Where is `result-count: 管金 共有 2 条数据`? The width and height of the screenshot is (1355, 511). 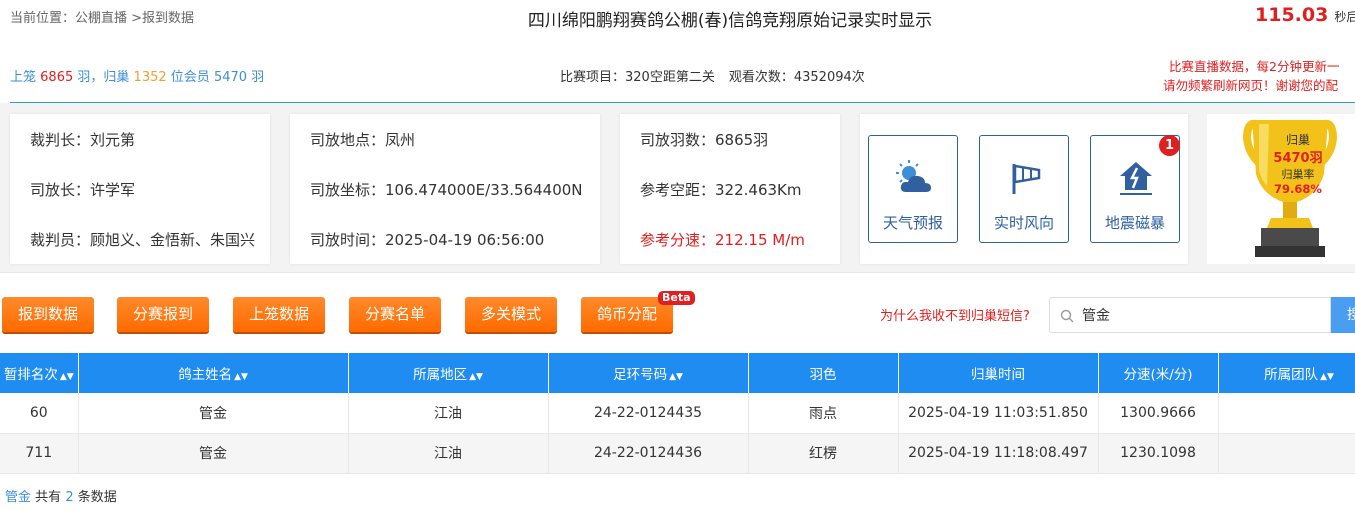
result-count: 管金 共有 2 条数据 is located at coordinates (61, 495).